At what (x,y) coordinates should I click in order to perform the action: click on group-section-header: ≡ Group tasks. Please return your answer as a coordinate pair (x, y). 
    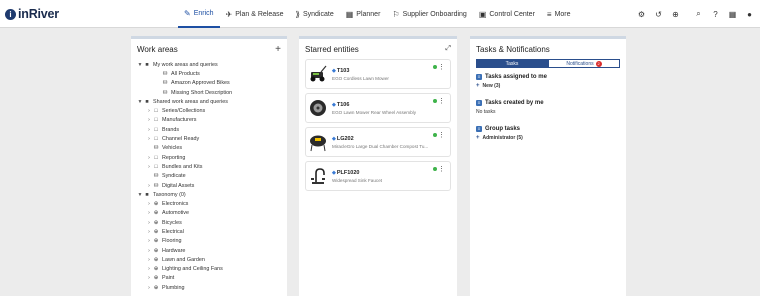
    Looking at the image, I should click on (548, 129).